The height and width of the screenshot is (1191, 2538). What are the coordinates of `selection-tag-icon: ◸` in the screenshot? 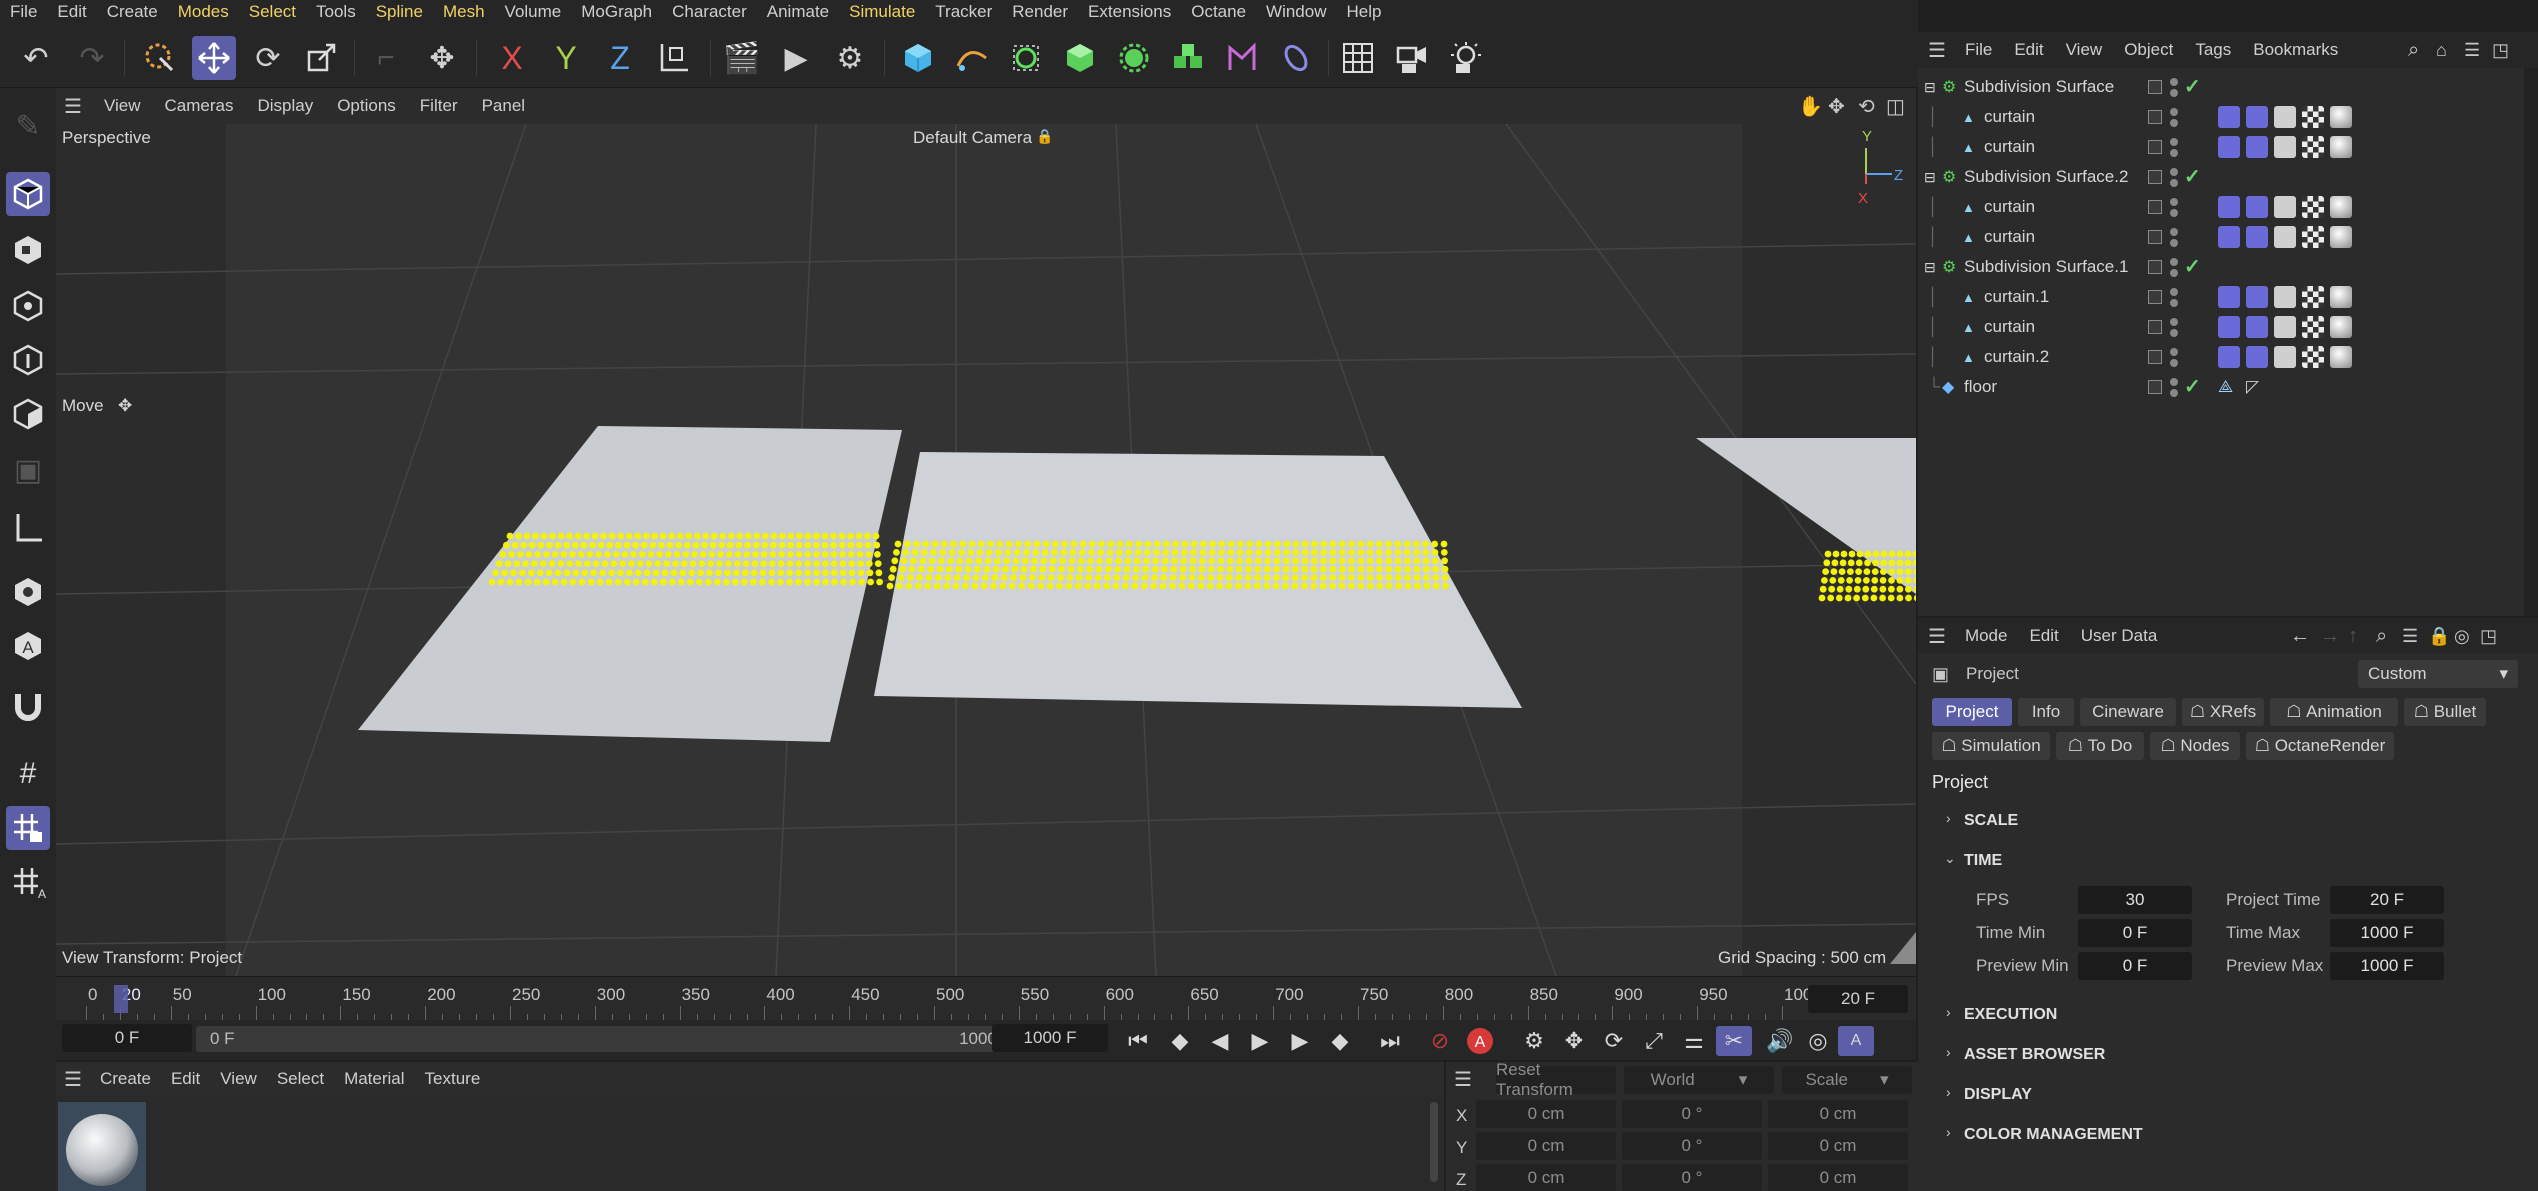 It's located at (2252, 387).